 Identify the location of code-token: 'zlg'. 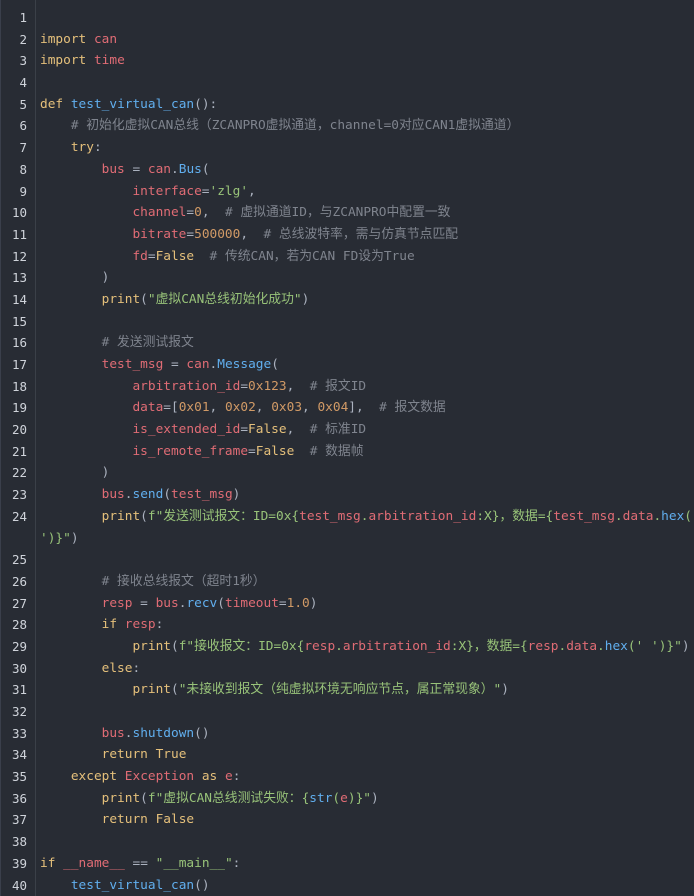
(229, 191).